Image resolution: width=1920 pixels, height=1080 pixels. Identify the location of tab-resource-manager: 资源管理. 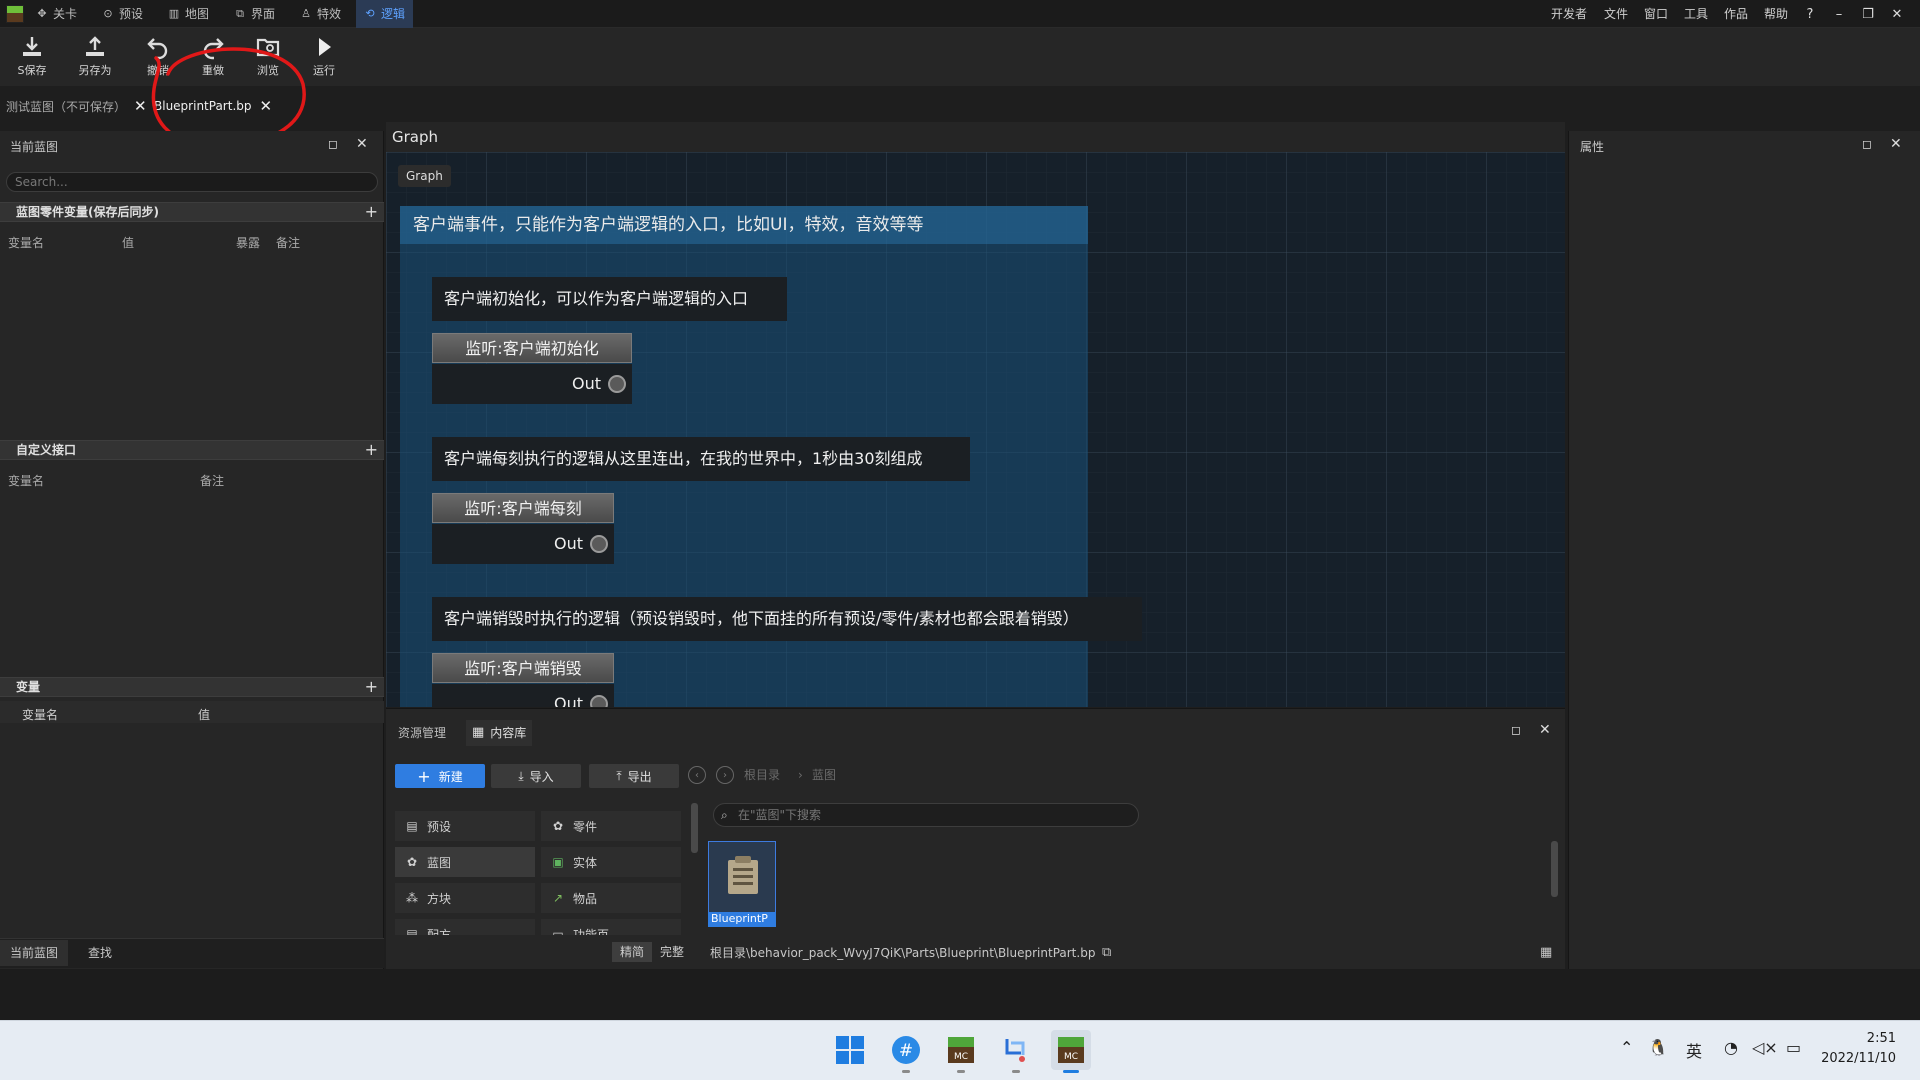
(422, 733).